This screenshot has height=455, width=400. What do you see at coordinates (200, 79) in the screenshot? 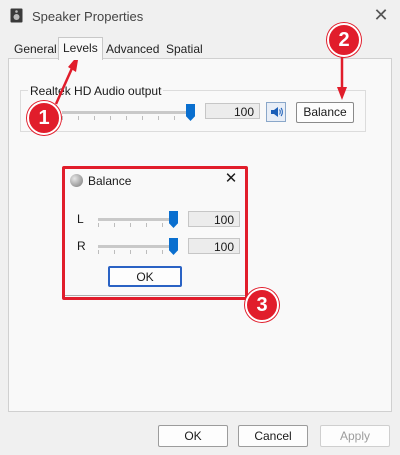
I see `annotation-arrows` at bounding box center [200, 79].